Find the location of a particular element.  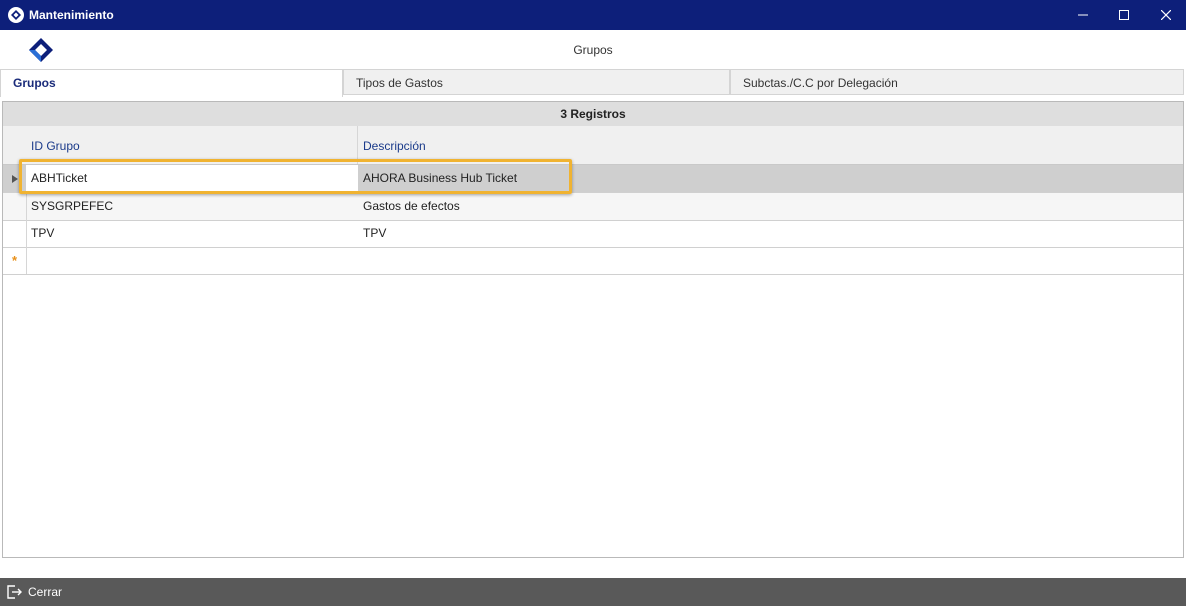

page-title: Grupos is located at coordinates (593, 50).